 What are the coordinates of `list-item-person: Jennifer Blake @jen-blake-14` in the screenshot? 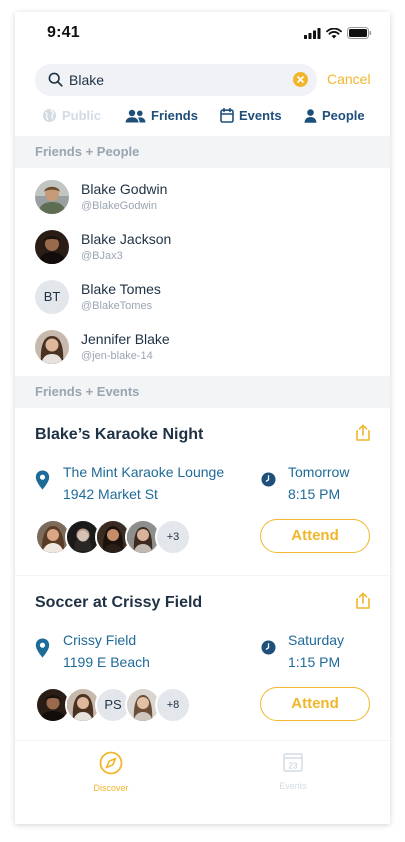 It's located at (202, 355).